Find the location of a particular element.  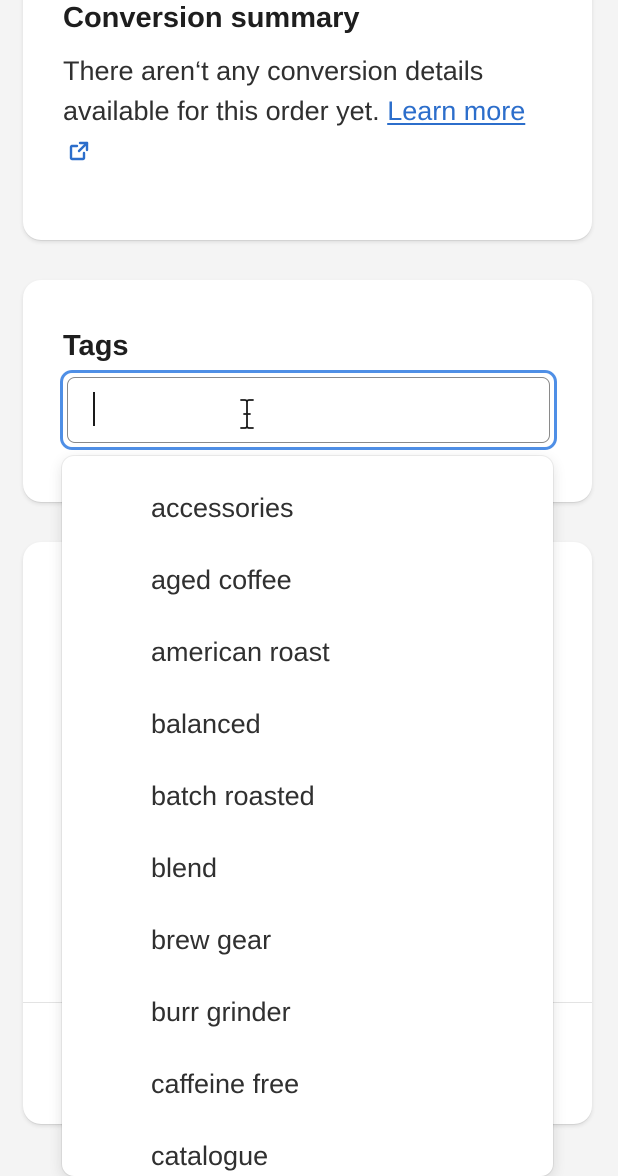

learn-more-label: Learn more is located at coordinates (456, 111).